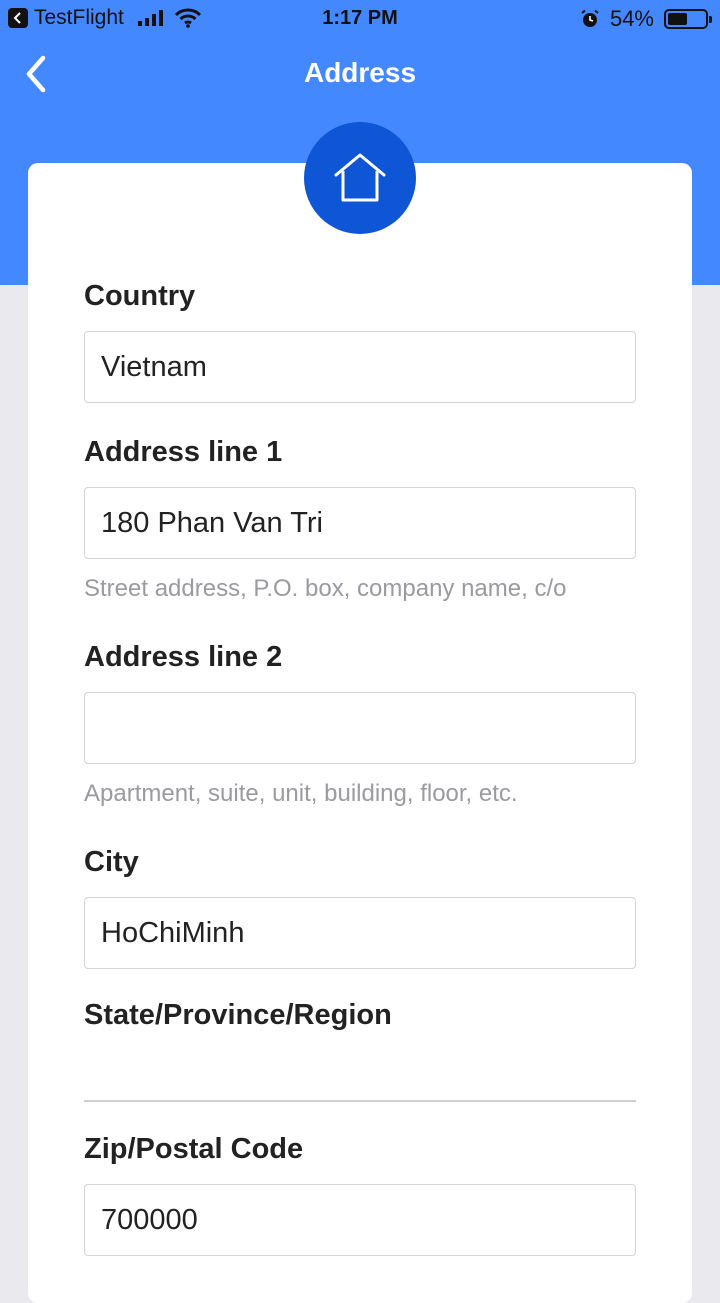 The width and height of the screenshot is (720, 1303). What do you see at coordinates (111, 862) in the screenshot?
I see `city-label: City` at bounding box center [111, 862].